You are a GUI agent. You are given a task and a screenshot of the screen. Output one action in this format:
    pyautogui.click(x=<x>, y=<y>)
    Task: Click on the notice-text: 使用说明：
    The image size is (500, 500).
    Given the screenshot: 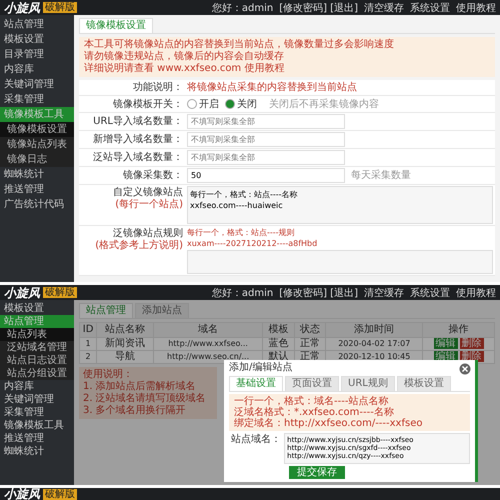 What is the action you would take?
    pyautogui.click(x=108, y=374)
    